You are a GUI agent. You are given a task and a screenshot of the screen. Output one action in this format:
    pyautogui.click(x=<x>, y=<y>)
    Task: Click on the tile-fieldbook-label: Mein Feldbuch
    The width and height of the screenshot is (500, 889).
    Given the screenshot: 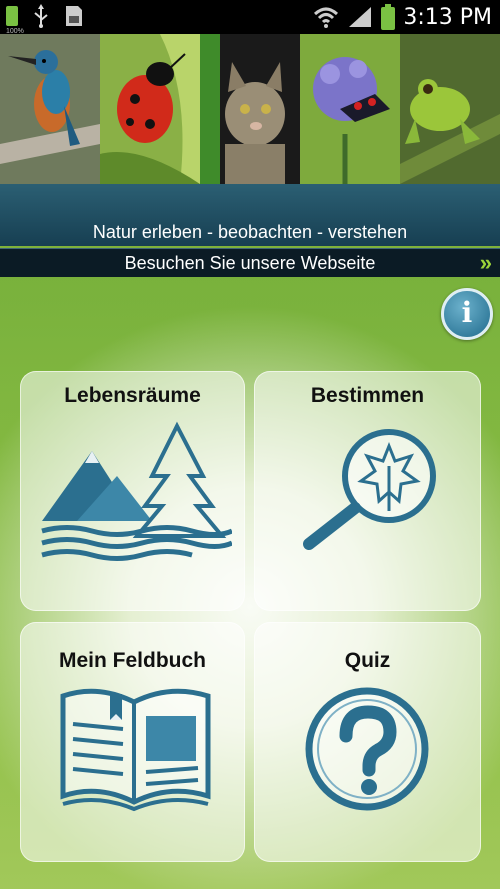 What is the action you would take?
    pyautogui.click(x=132, y=660)
    